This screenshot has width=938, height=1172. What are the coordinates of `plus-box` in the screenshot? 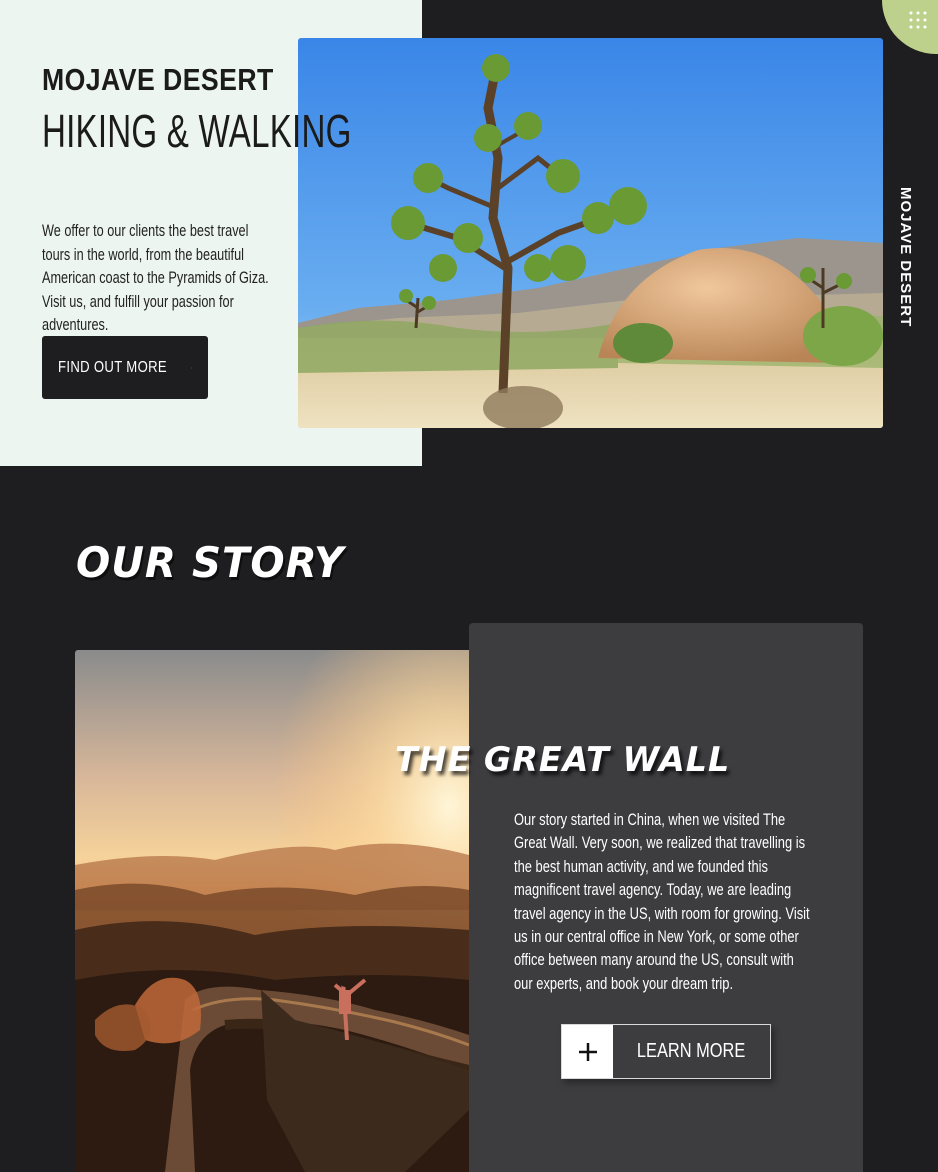 It's located at (587, 1051).